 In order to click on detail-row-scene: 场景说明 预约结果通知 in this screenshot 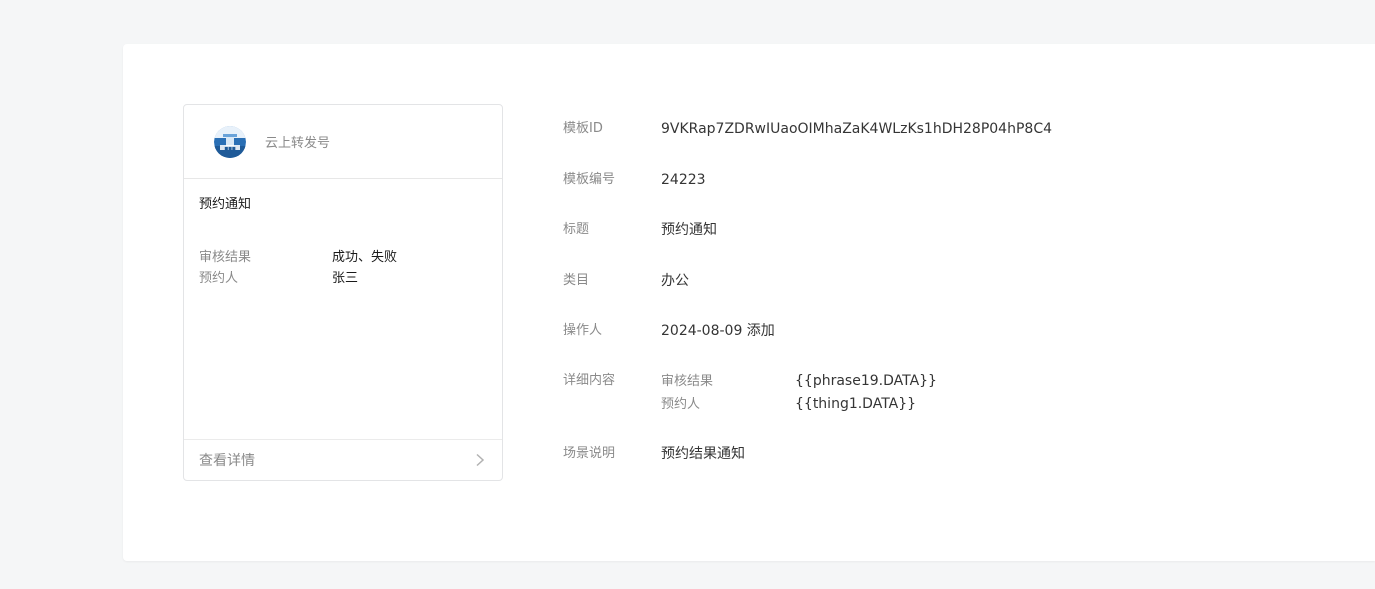, I will do `click(654, 454)`.